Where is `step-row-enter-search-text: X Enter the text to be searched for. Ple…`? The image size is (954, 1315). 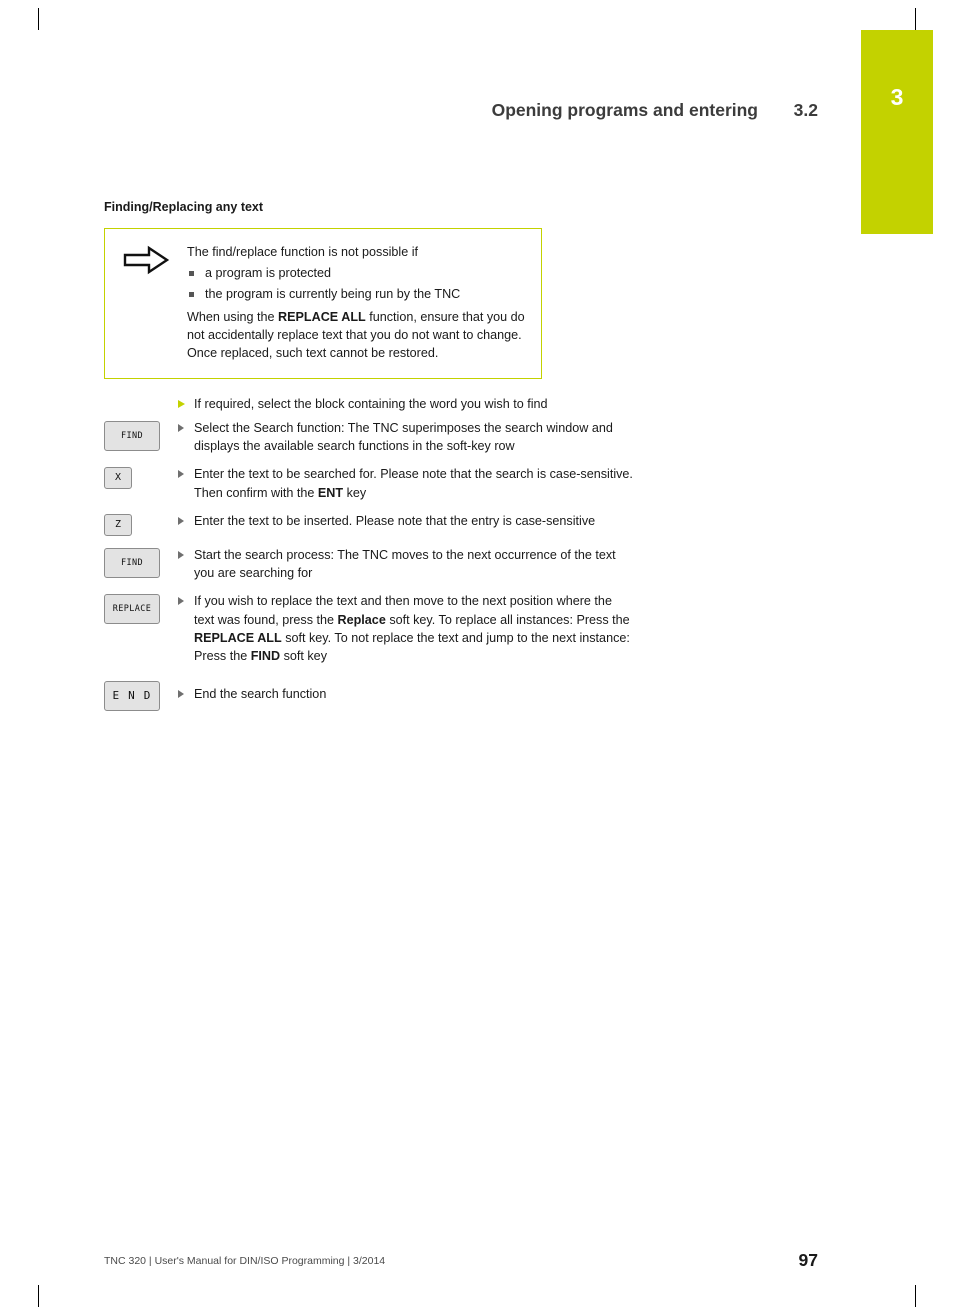 step-row-enter-search-text: X Enter the text to be searched for. Ple… is located at coordinates (404, 483).